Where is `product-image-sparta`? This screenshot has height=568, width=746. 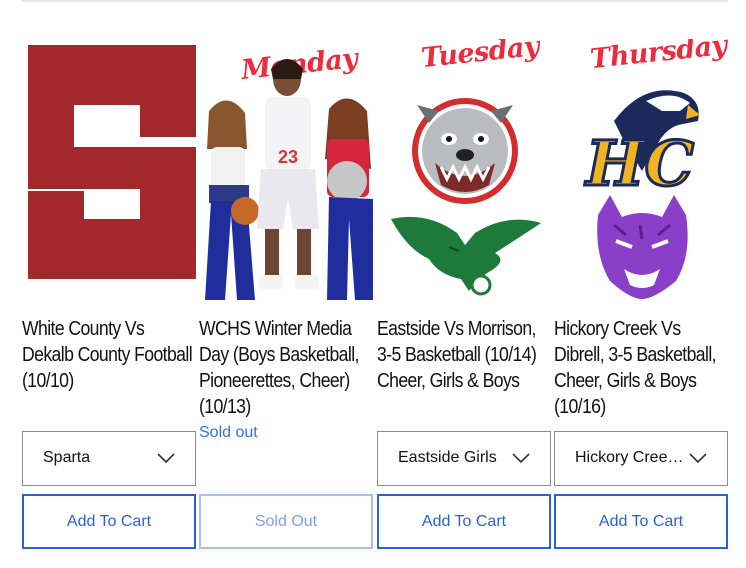 product-image-sparta is located at coordinates (109, 169).